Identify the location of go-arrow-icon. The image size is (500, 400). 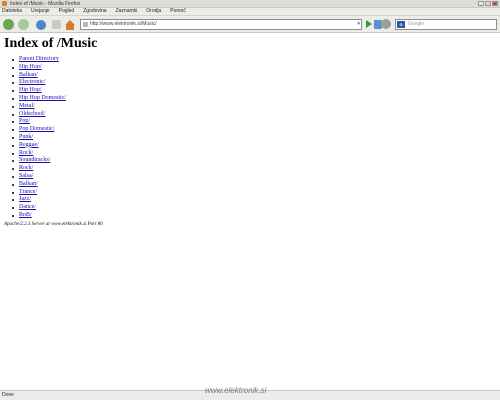
(369, 24).